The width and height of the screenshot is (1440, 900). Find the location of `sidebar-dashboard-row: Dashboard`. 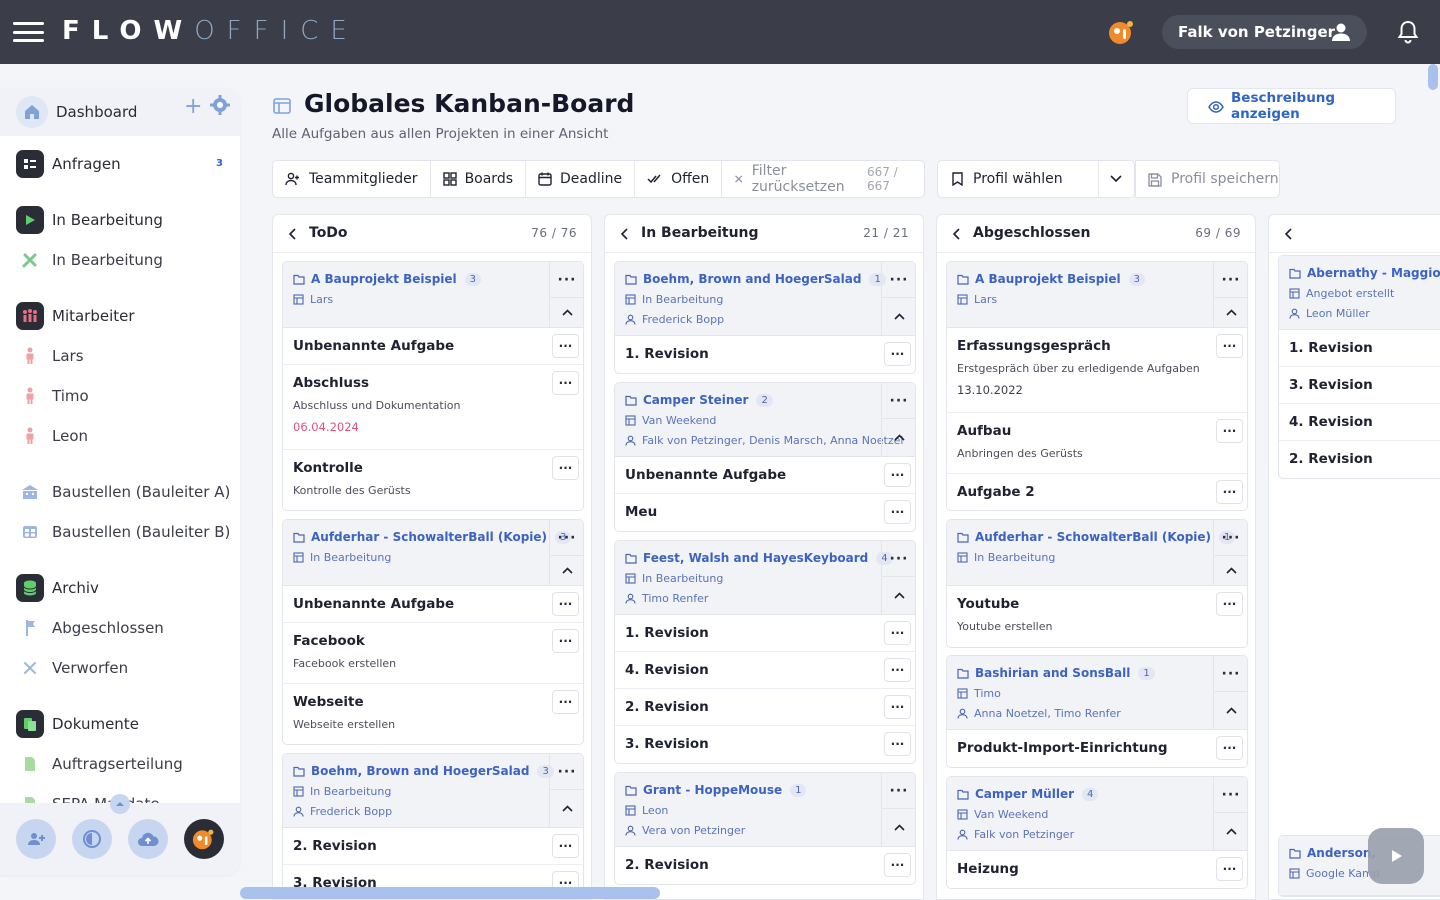

sidebar-dashboard-row: Dashboard is located at coordinates (76, 112).